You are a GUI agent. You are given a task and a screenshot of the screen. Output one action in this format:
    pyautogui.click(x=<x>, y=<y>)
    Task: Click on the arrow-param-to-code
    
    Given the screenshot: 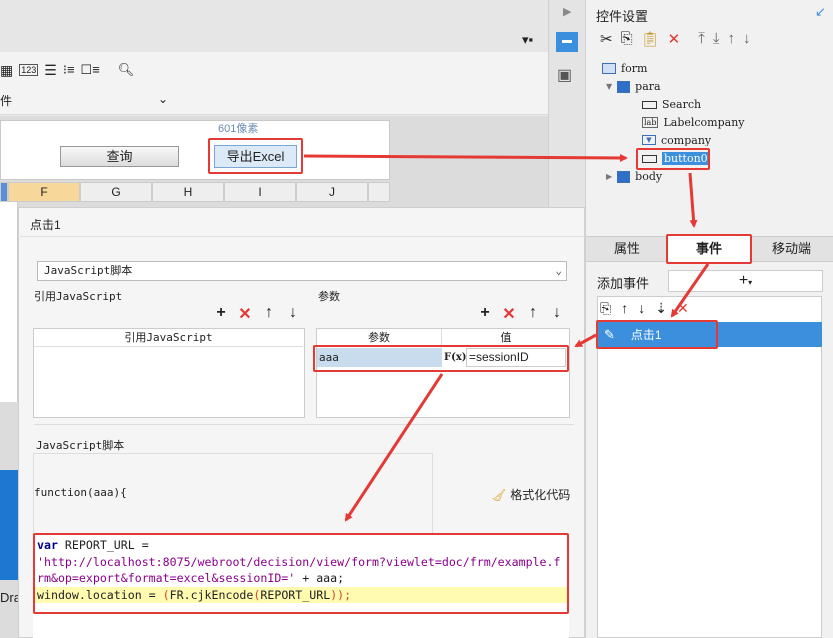 What is the action you would take?
    pyautogui.click(x=394, y=447)
    